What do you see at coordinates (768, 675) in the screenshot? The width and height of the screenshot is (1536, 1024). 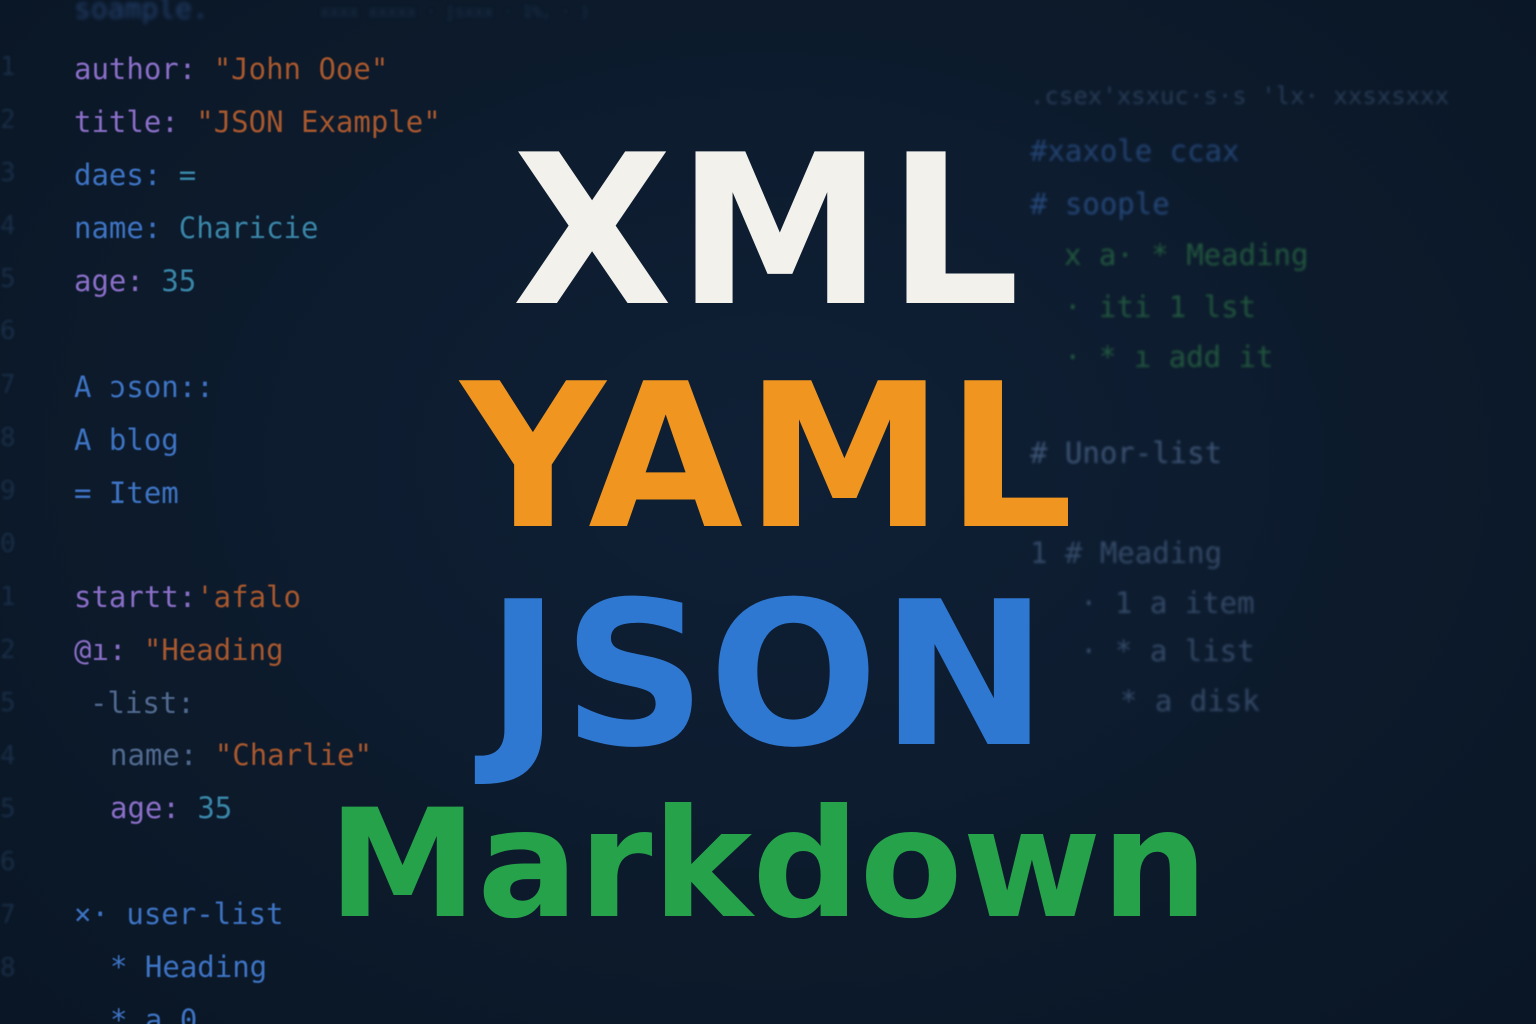 I see `json-title: JSON` at bounding box center [768, 675].